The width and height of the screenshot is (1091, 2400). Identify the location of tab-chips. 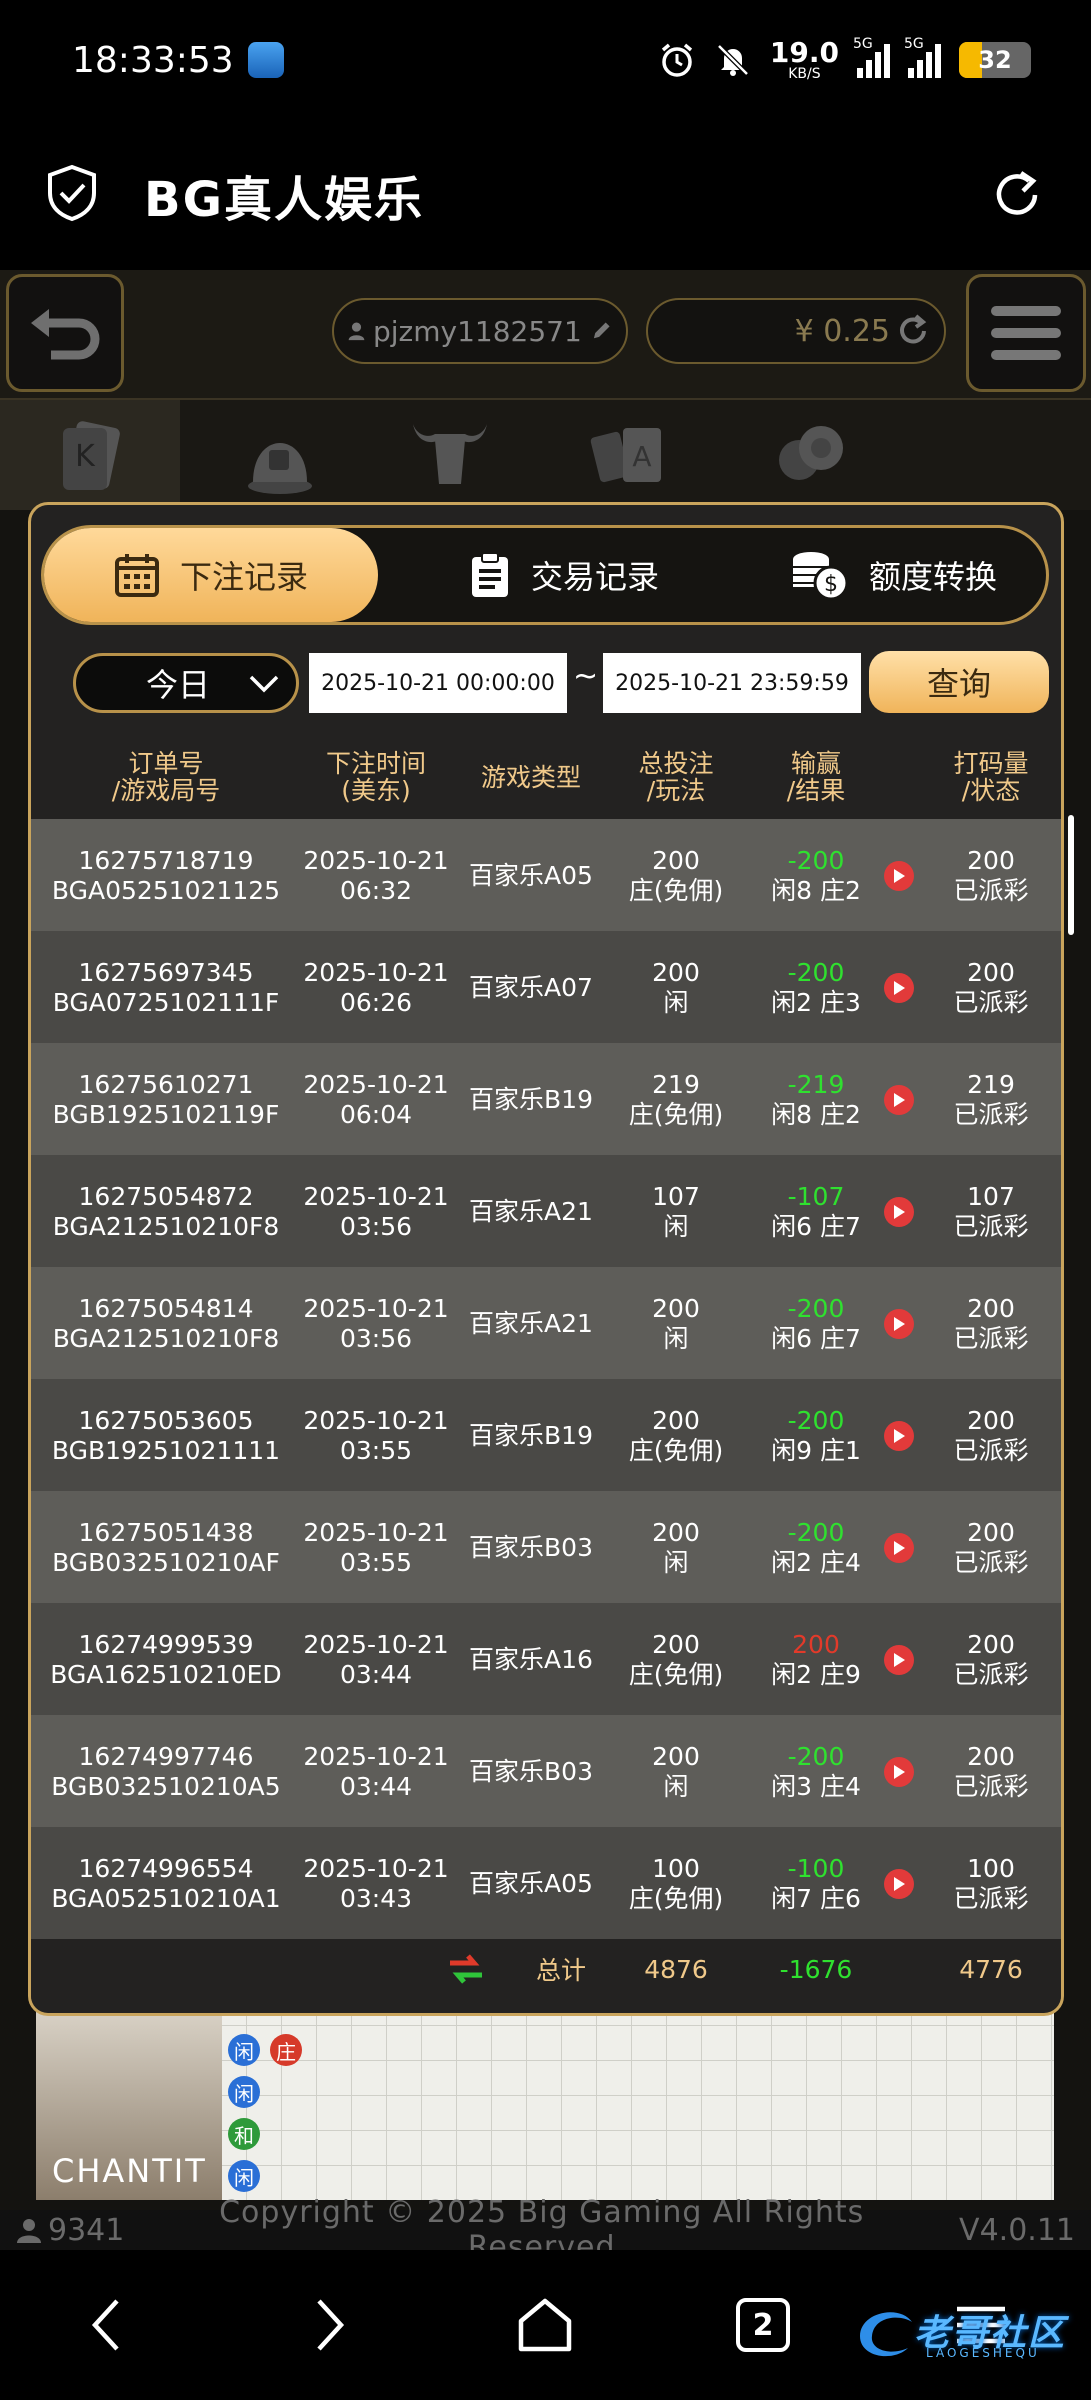
(810, 455).